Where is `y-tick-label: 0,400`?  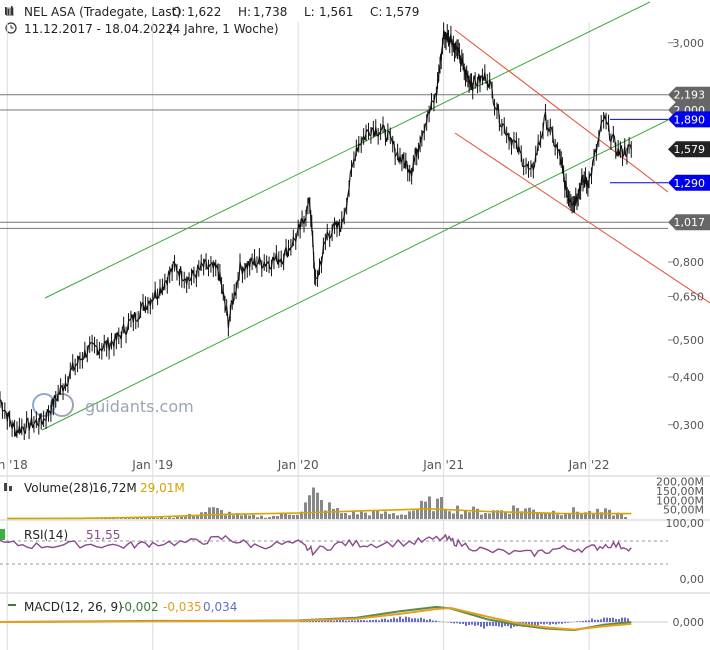 y-tick-label: 0,400 is located at coordinates (689, 377).